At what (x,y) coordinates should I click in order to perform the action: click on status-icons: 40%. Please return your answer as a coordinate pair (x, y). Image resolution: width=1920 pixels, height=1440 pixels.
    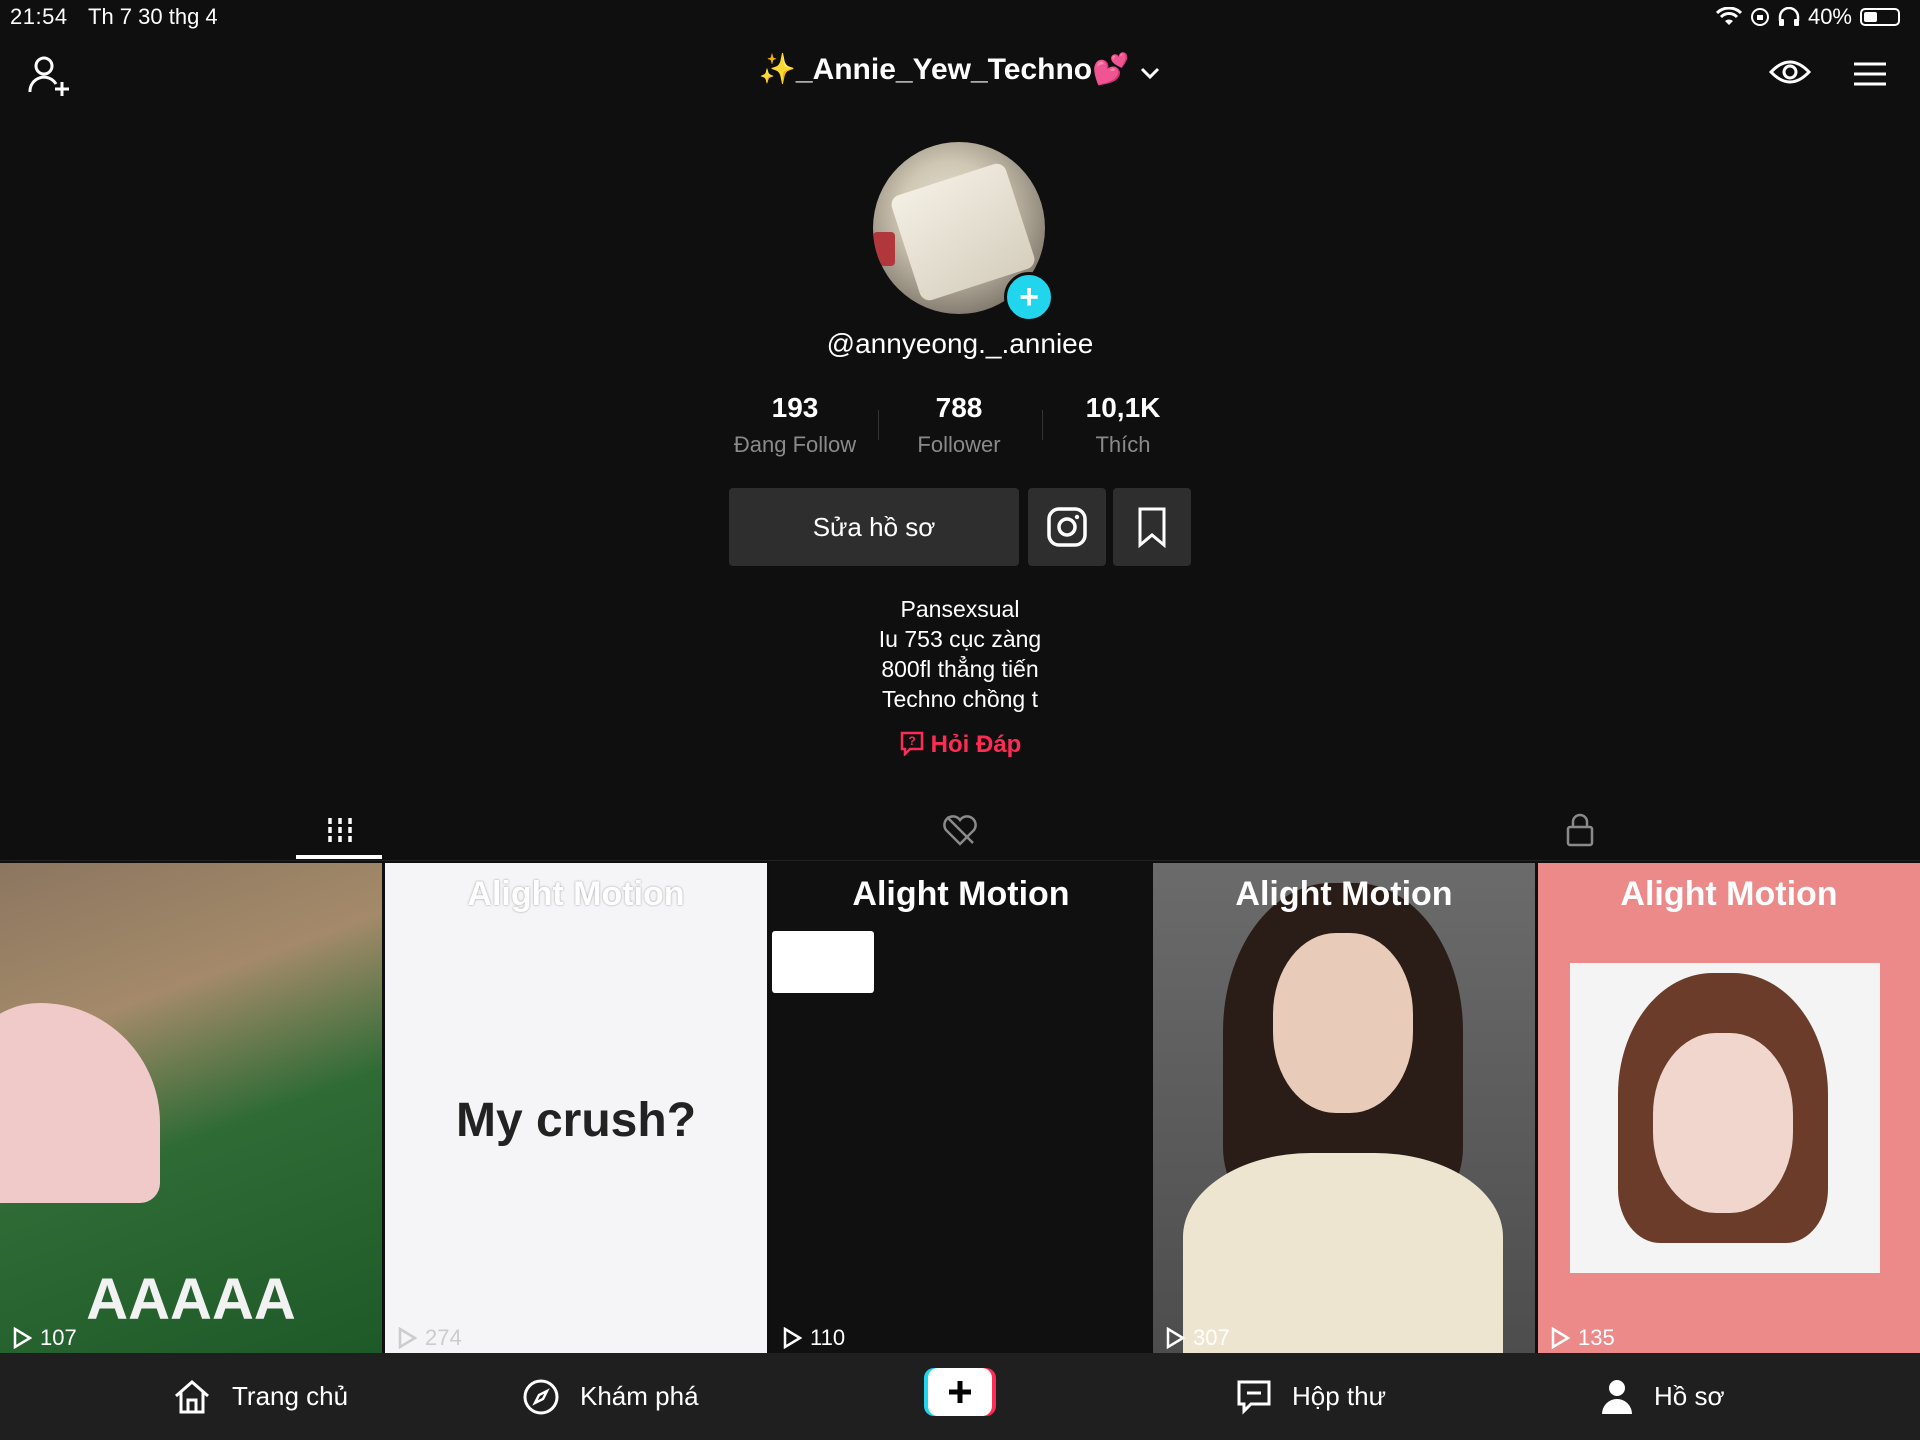
    Looking at the image, I should click on (1807, 17).